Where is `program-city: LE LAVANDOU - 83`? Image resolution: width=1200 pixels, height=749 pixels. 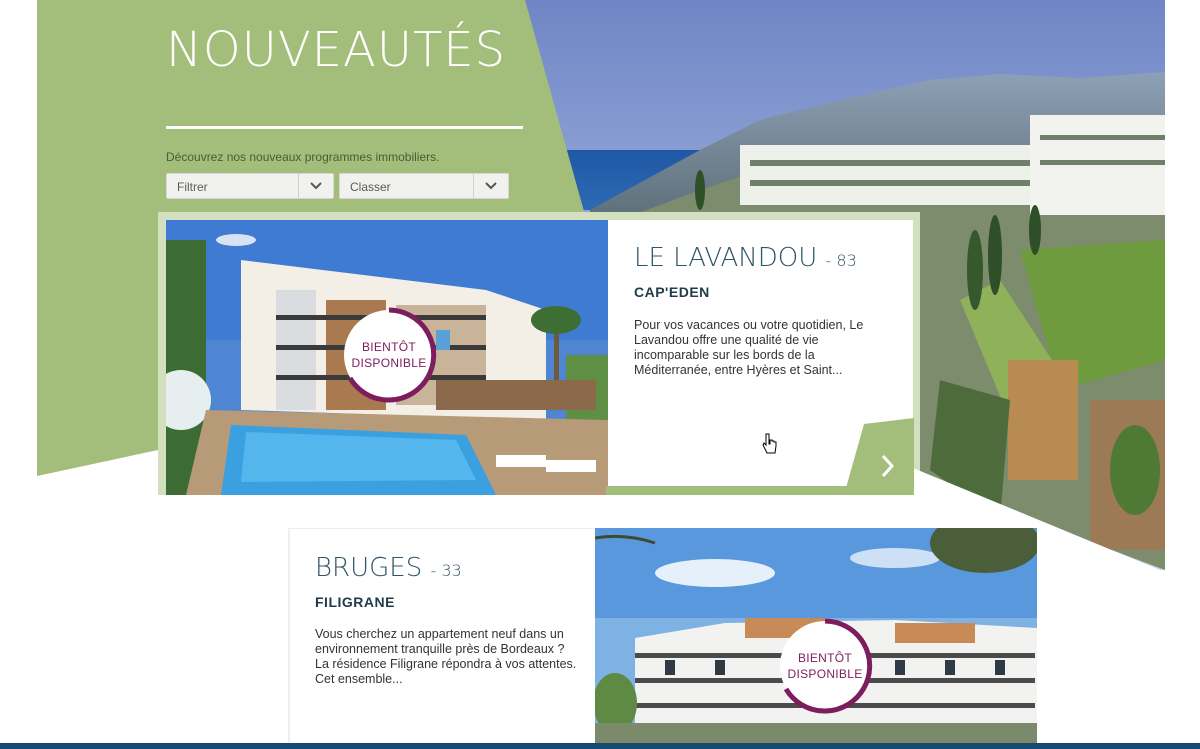
program-city: LE LAVANDOU - 83 is located at coordinates (745, 258).